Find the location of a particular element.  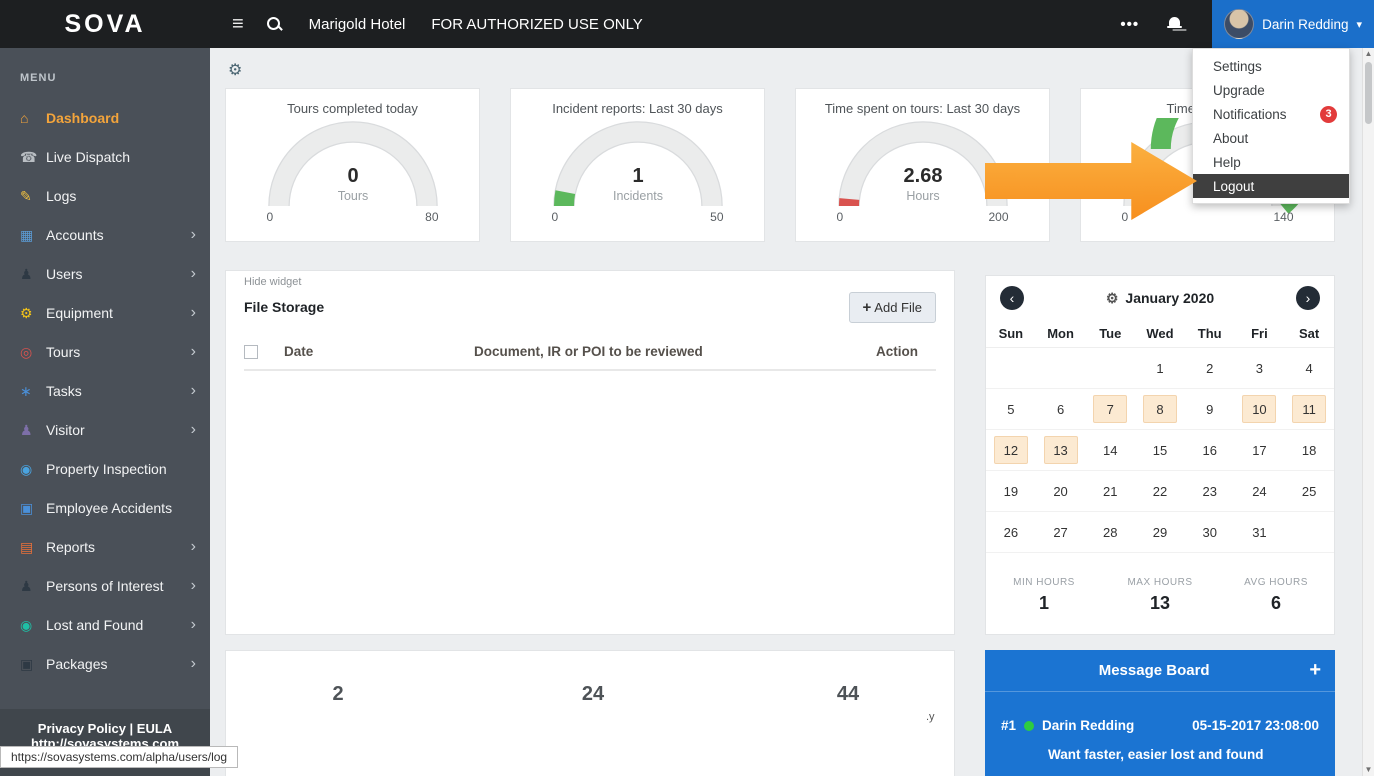

calendar-settings-icon: ⚙ is located at coordinates (1112, 298).